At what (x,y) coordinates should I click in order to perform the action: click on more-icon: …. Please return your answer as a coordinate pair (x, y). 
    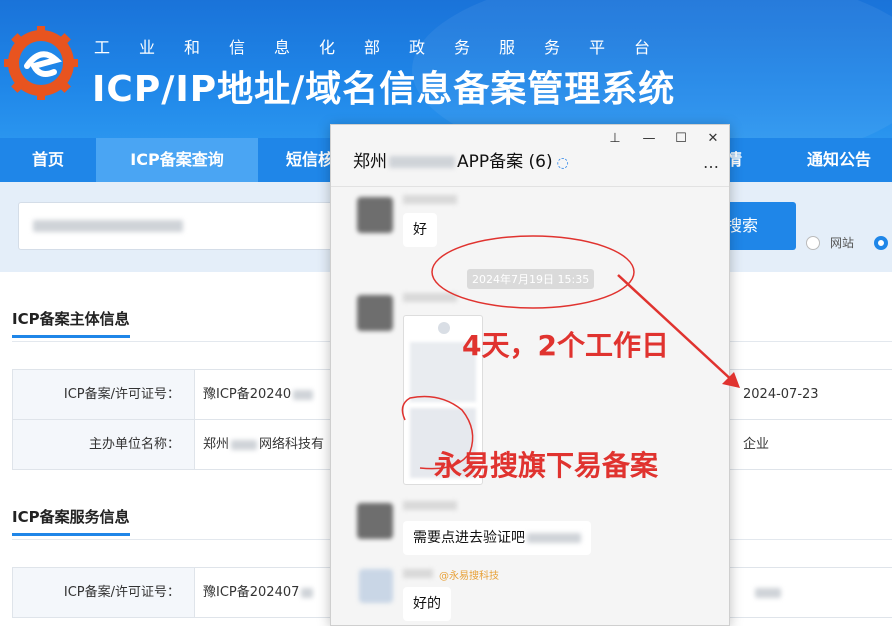
    Looking at the image, I should click on (711, 162).